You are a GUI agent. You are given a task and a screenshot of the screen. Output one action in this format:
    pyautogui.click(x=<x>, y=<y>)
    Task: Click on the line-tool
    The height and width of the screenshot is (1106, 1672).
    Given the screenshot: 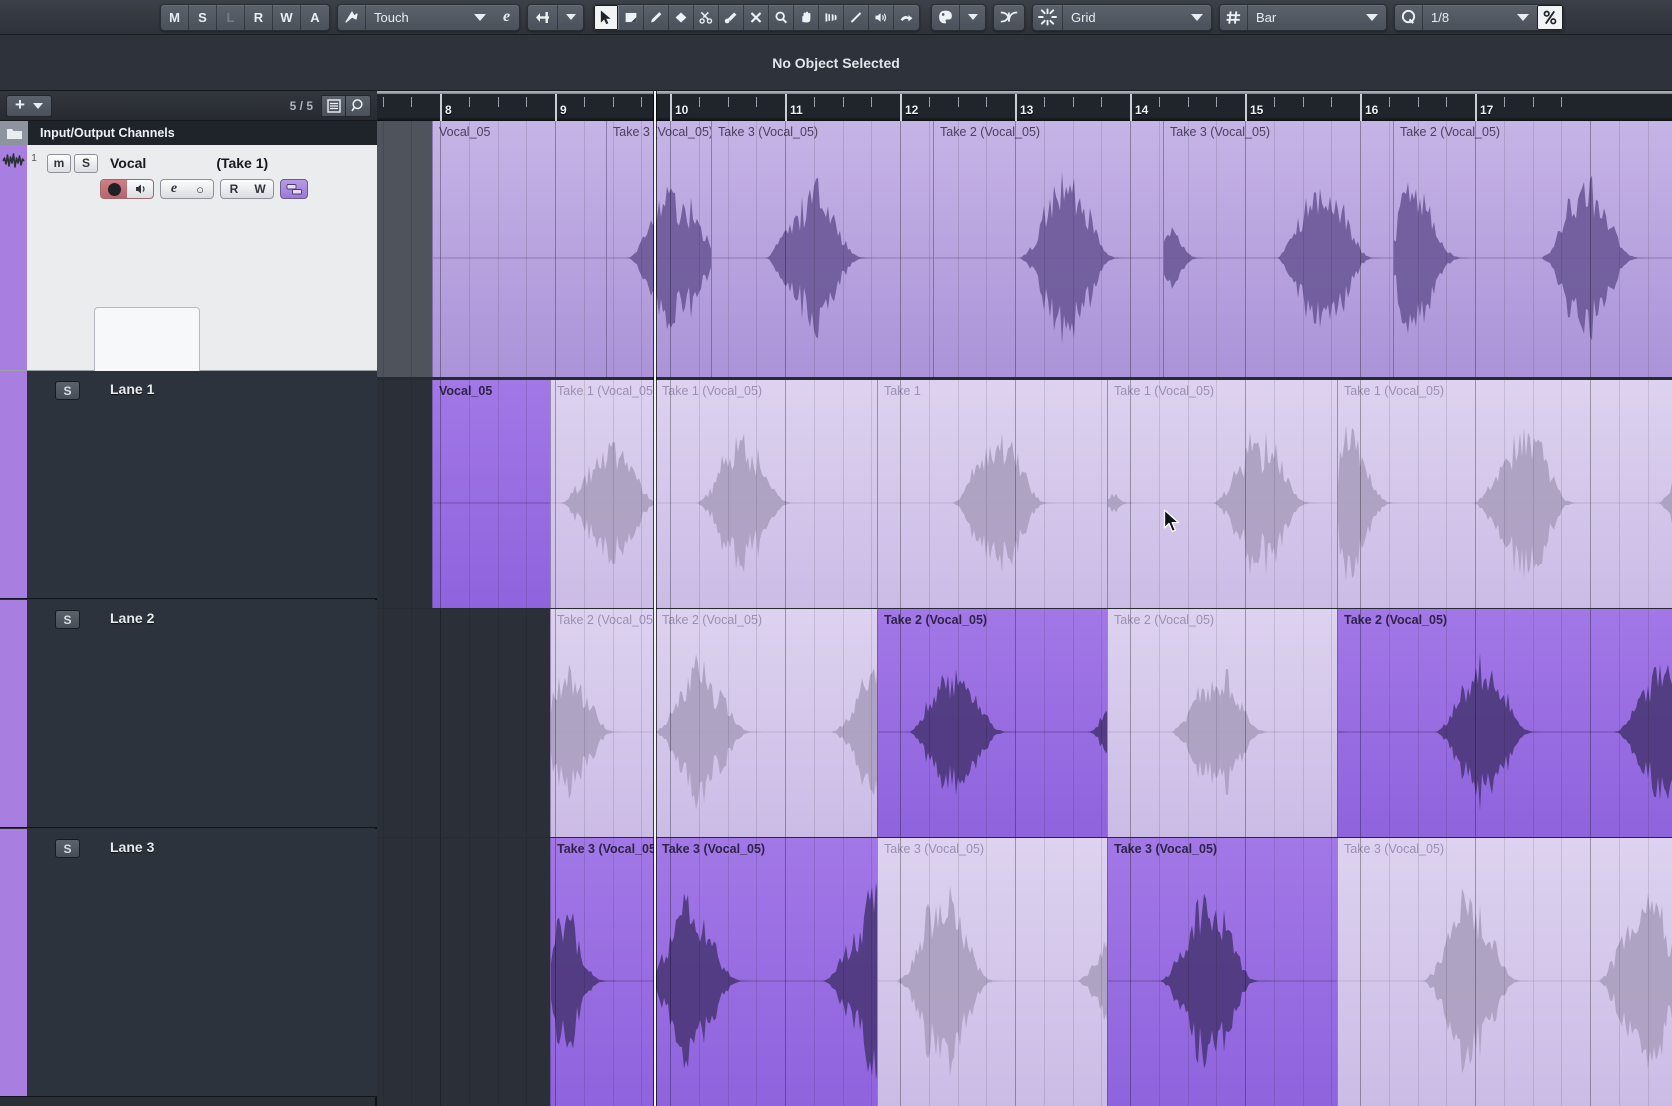 What is the action you would take?
    pyautogui.click(x=856, y=17)
    